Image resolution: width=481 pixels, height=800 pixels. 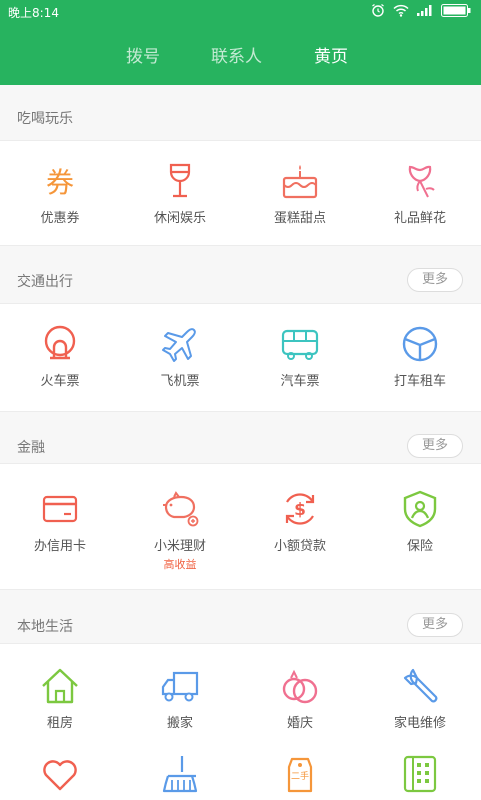 I want to click on grid-item-loan: $ 小额贷款, so click(x=300, y=521).